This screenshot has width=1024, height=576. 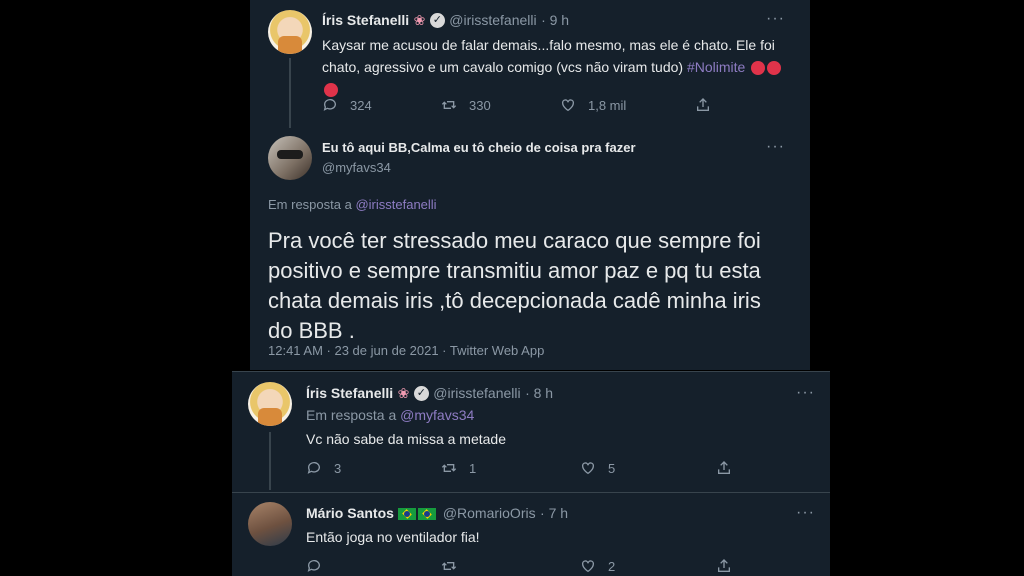 What do you see at coordinates (458, 468) in the screenshot?
I see `retweet-button: 1` at bounding box center [458, 468].